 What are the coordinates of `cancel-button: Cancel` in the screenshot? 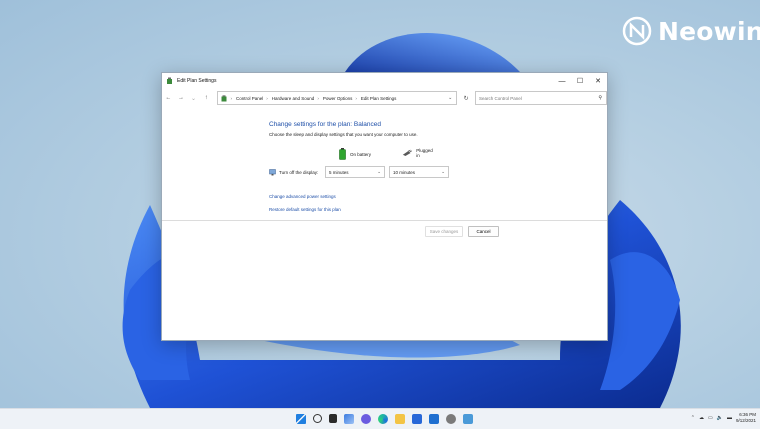 It's located at (483, 231).